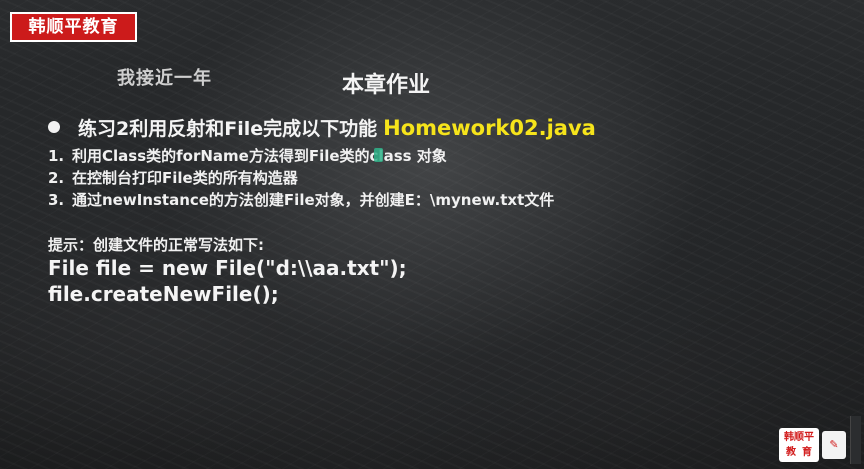 This screenshot has width=864, height=469. I want to click on watermark-text: 我接近一年, so click(164, 78).